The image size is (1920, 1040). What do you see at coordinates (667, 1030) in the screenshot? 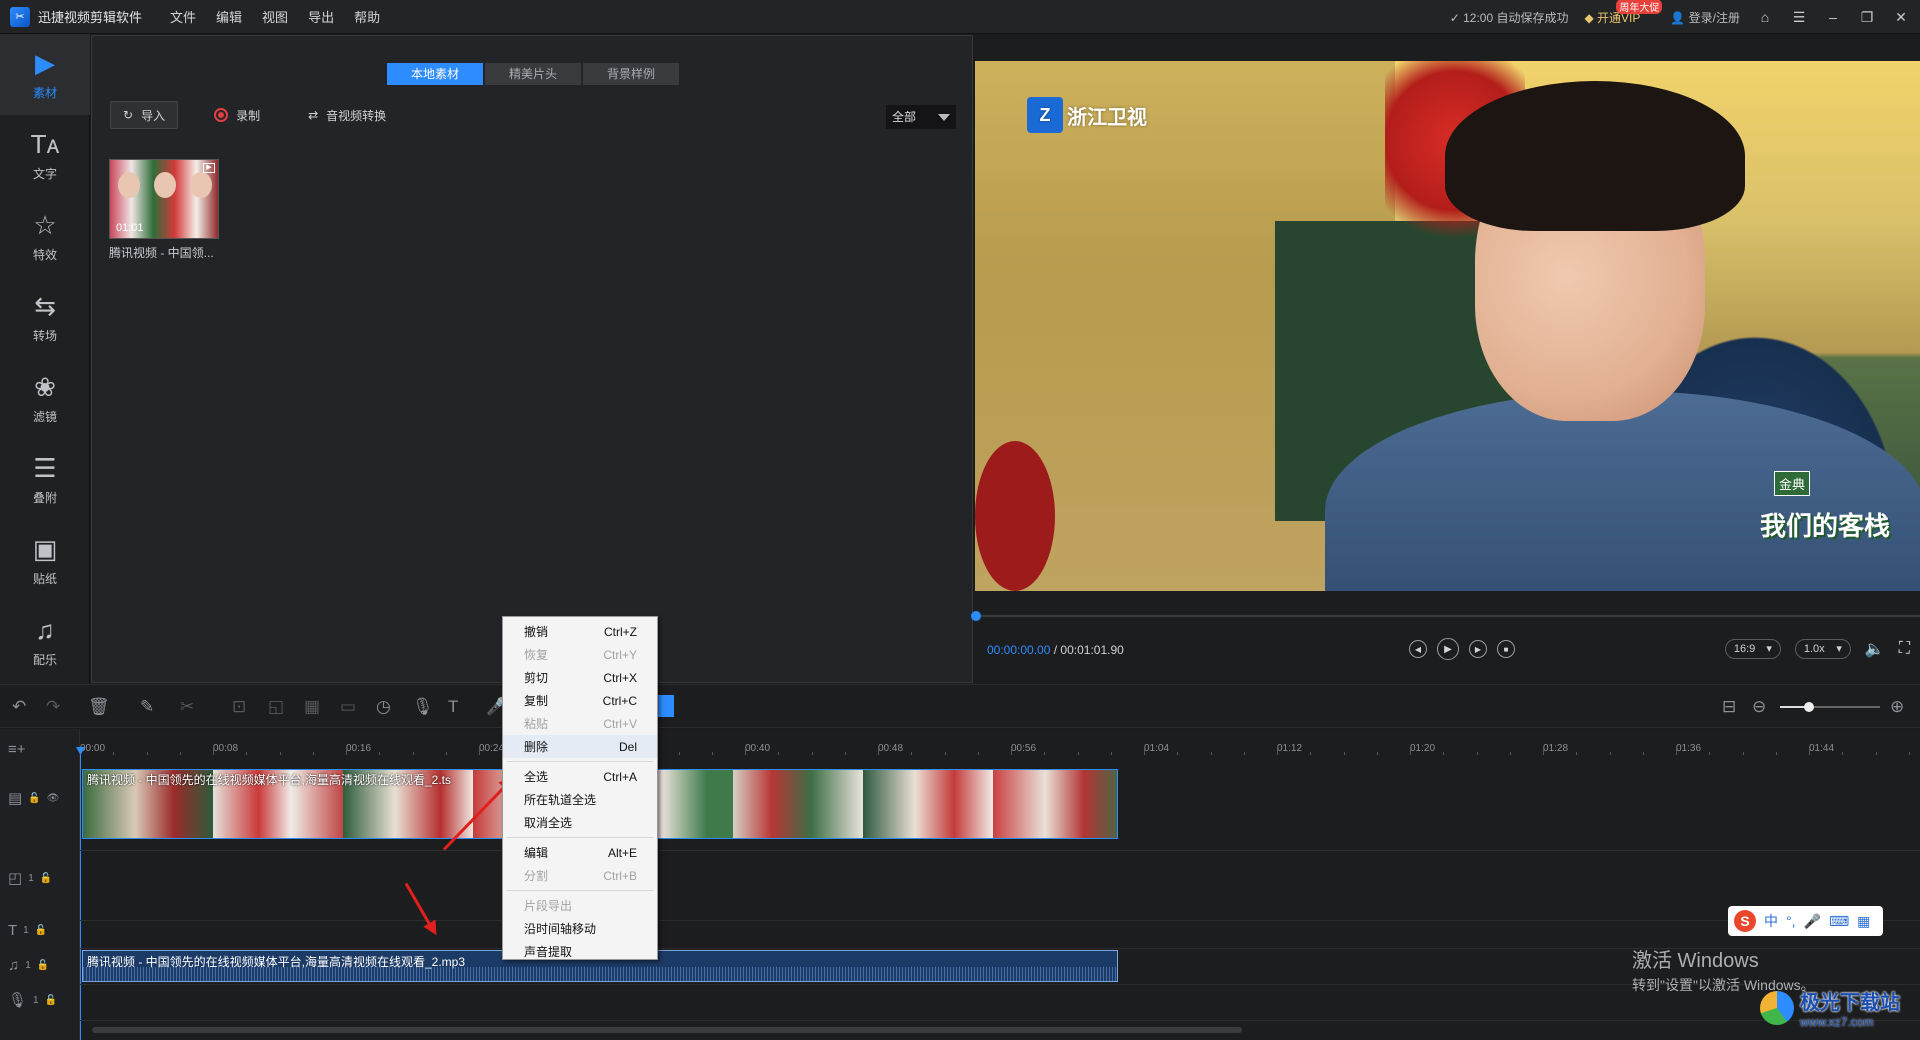
I see `timeline-scrollbar` at bounding box center [667, 1030].